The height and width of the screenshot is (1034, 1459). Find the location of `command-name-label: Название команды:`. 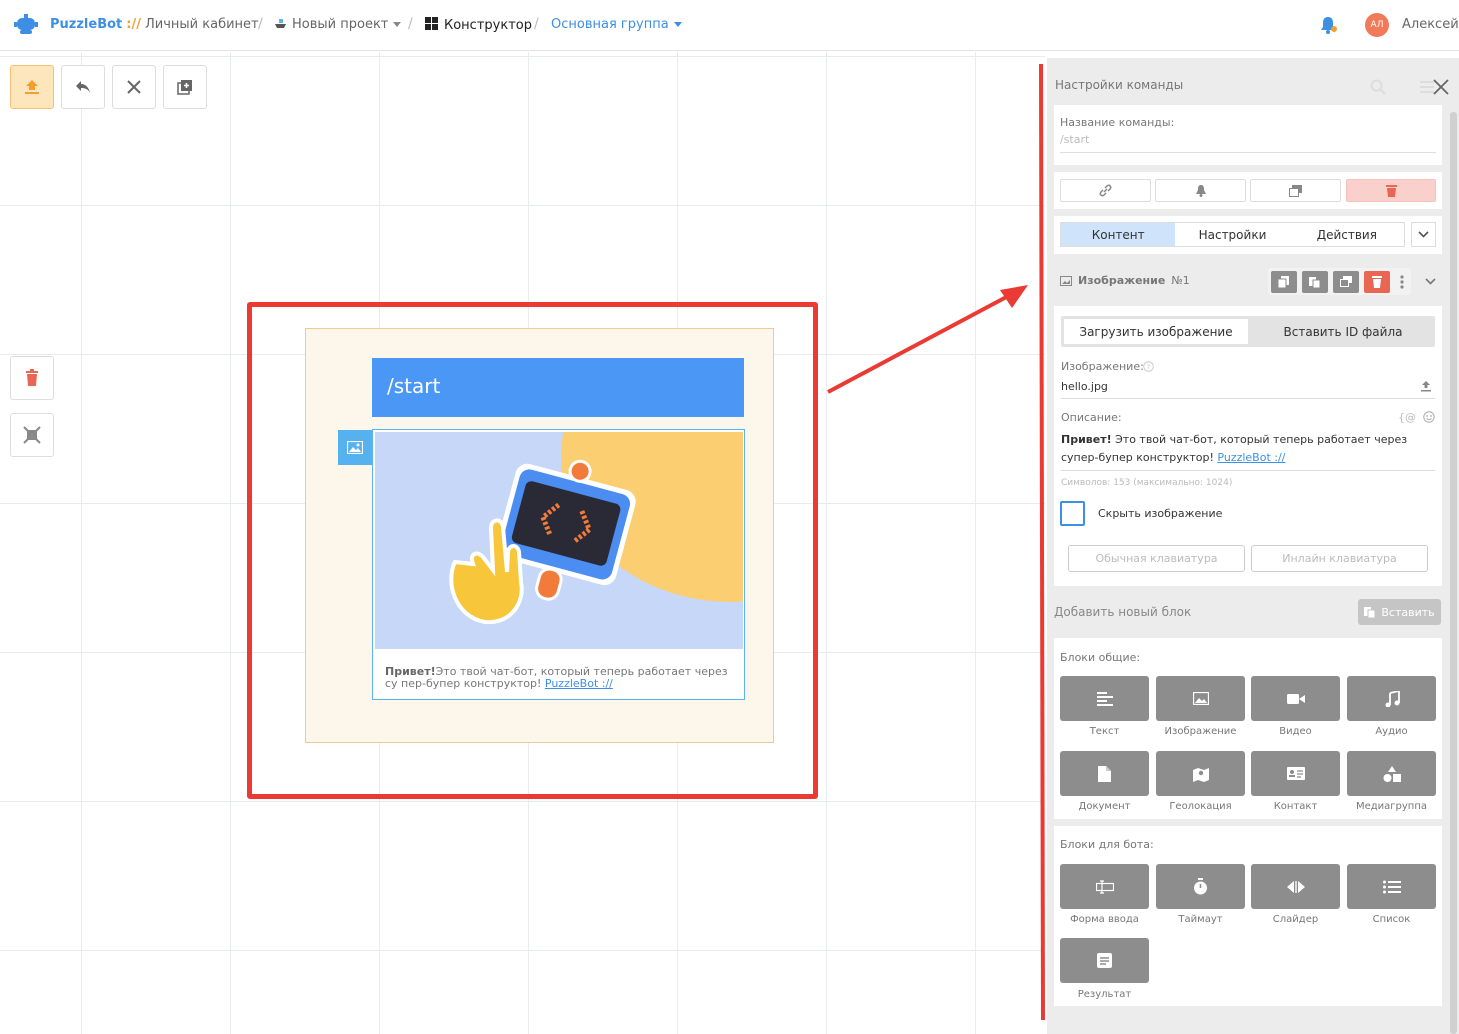

command-name-label: Название команды: is located at coordinates (1117, 122).